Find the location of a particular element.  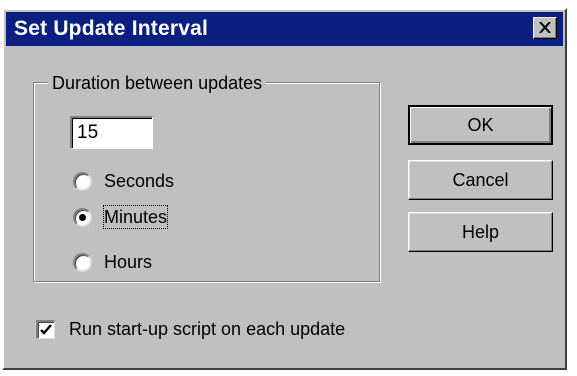

dialog-title: Set Update Interval is located at coordinates (111, 28).